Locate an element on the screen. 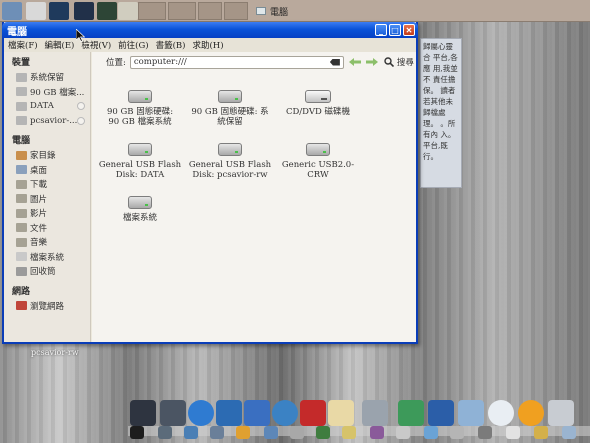  location-input: computer:/// is located at coordinates (236, 62).